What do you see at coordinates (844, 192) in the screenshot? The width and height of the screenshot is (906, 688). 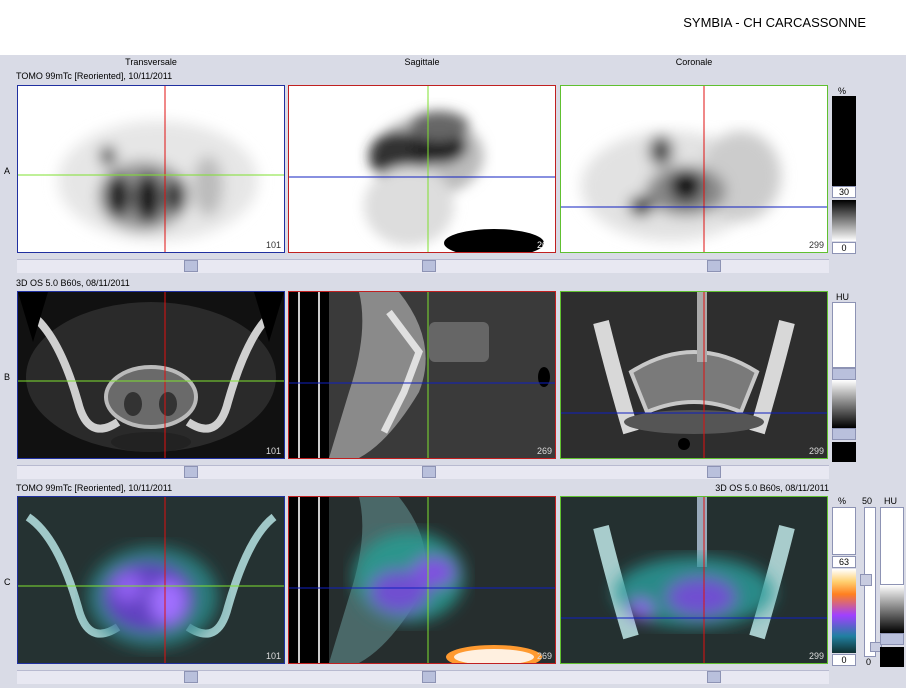 I see `window-max-value: 30` at bounding box center [844, 192].